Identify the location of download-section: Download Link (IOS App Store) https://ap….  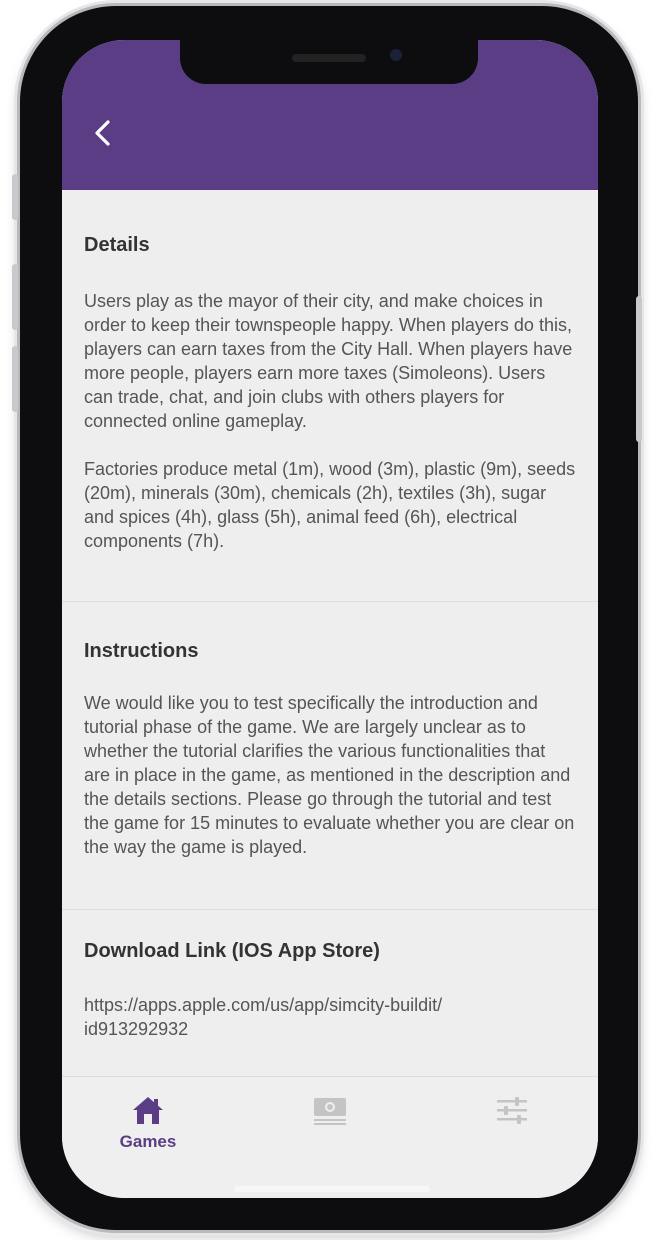
(330, 993).